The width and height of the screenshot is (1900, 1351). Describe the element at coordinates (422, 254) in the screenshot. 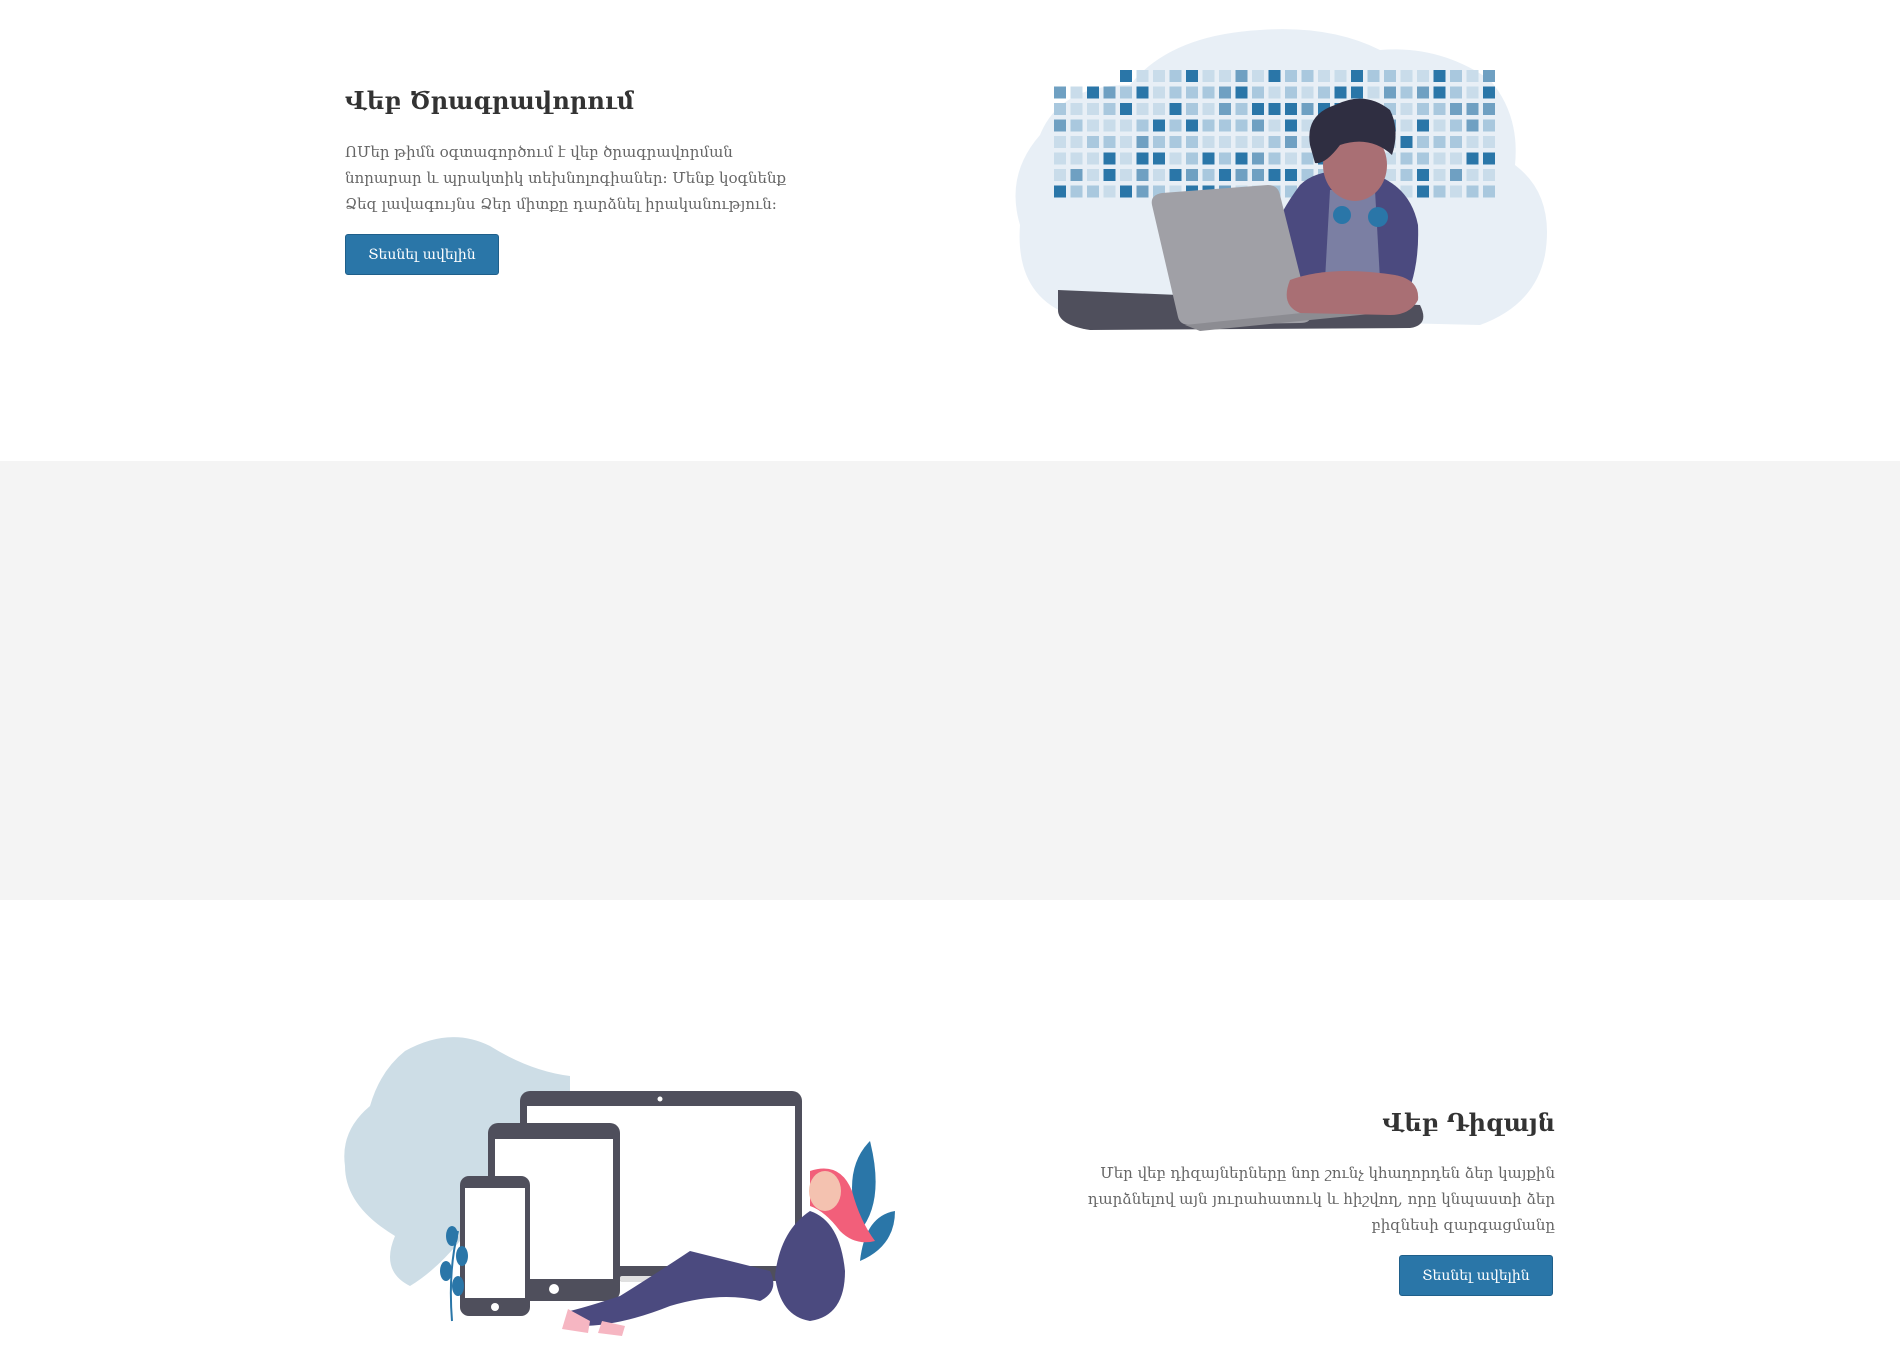

I see `web-programming-see-more-button: Տեսնել ավելին` at that location.